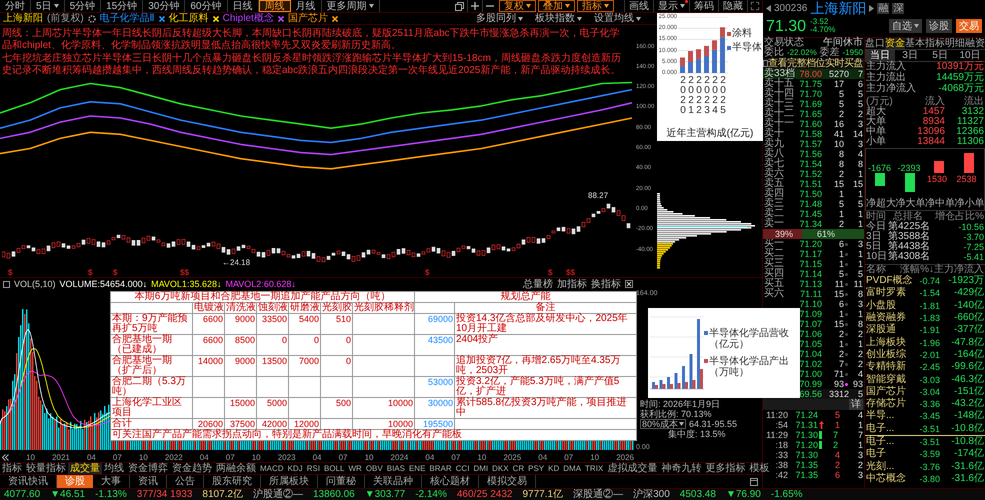 The image size is (985, 500). I want to click on sector-row: 存储芯片 -3.36 -43.2亿, so click(925, 404).